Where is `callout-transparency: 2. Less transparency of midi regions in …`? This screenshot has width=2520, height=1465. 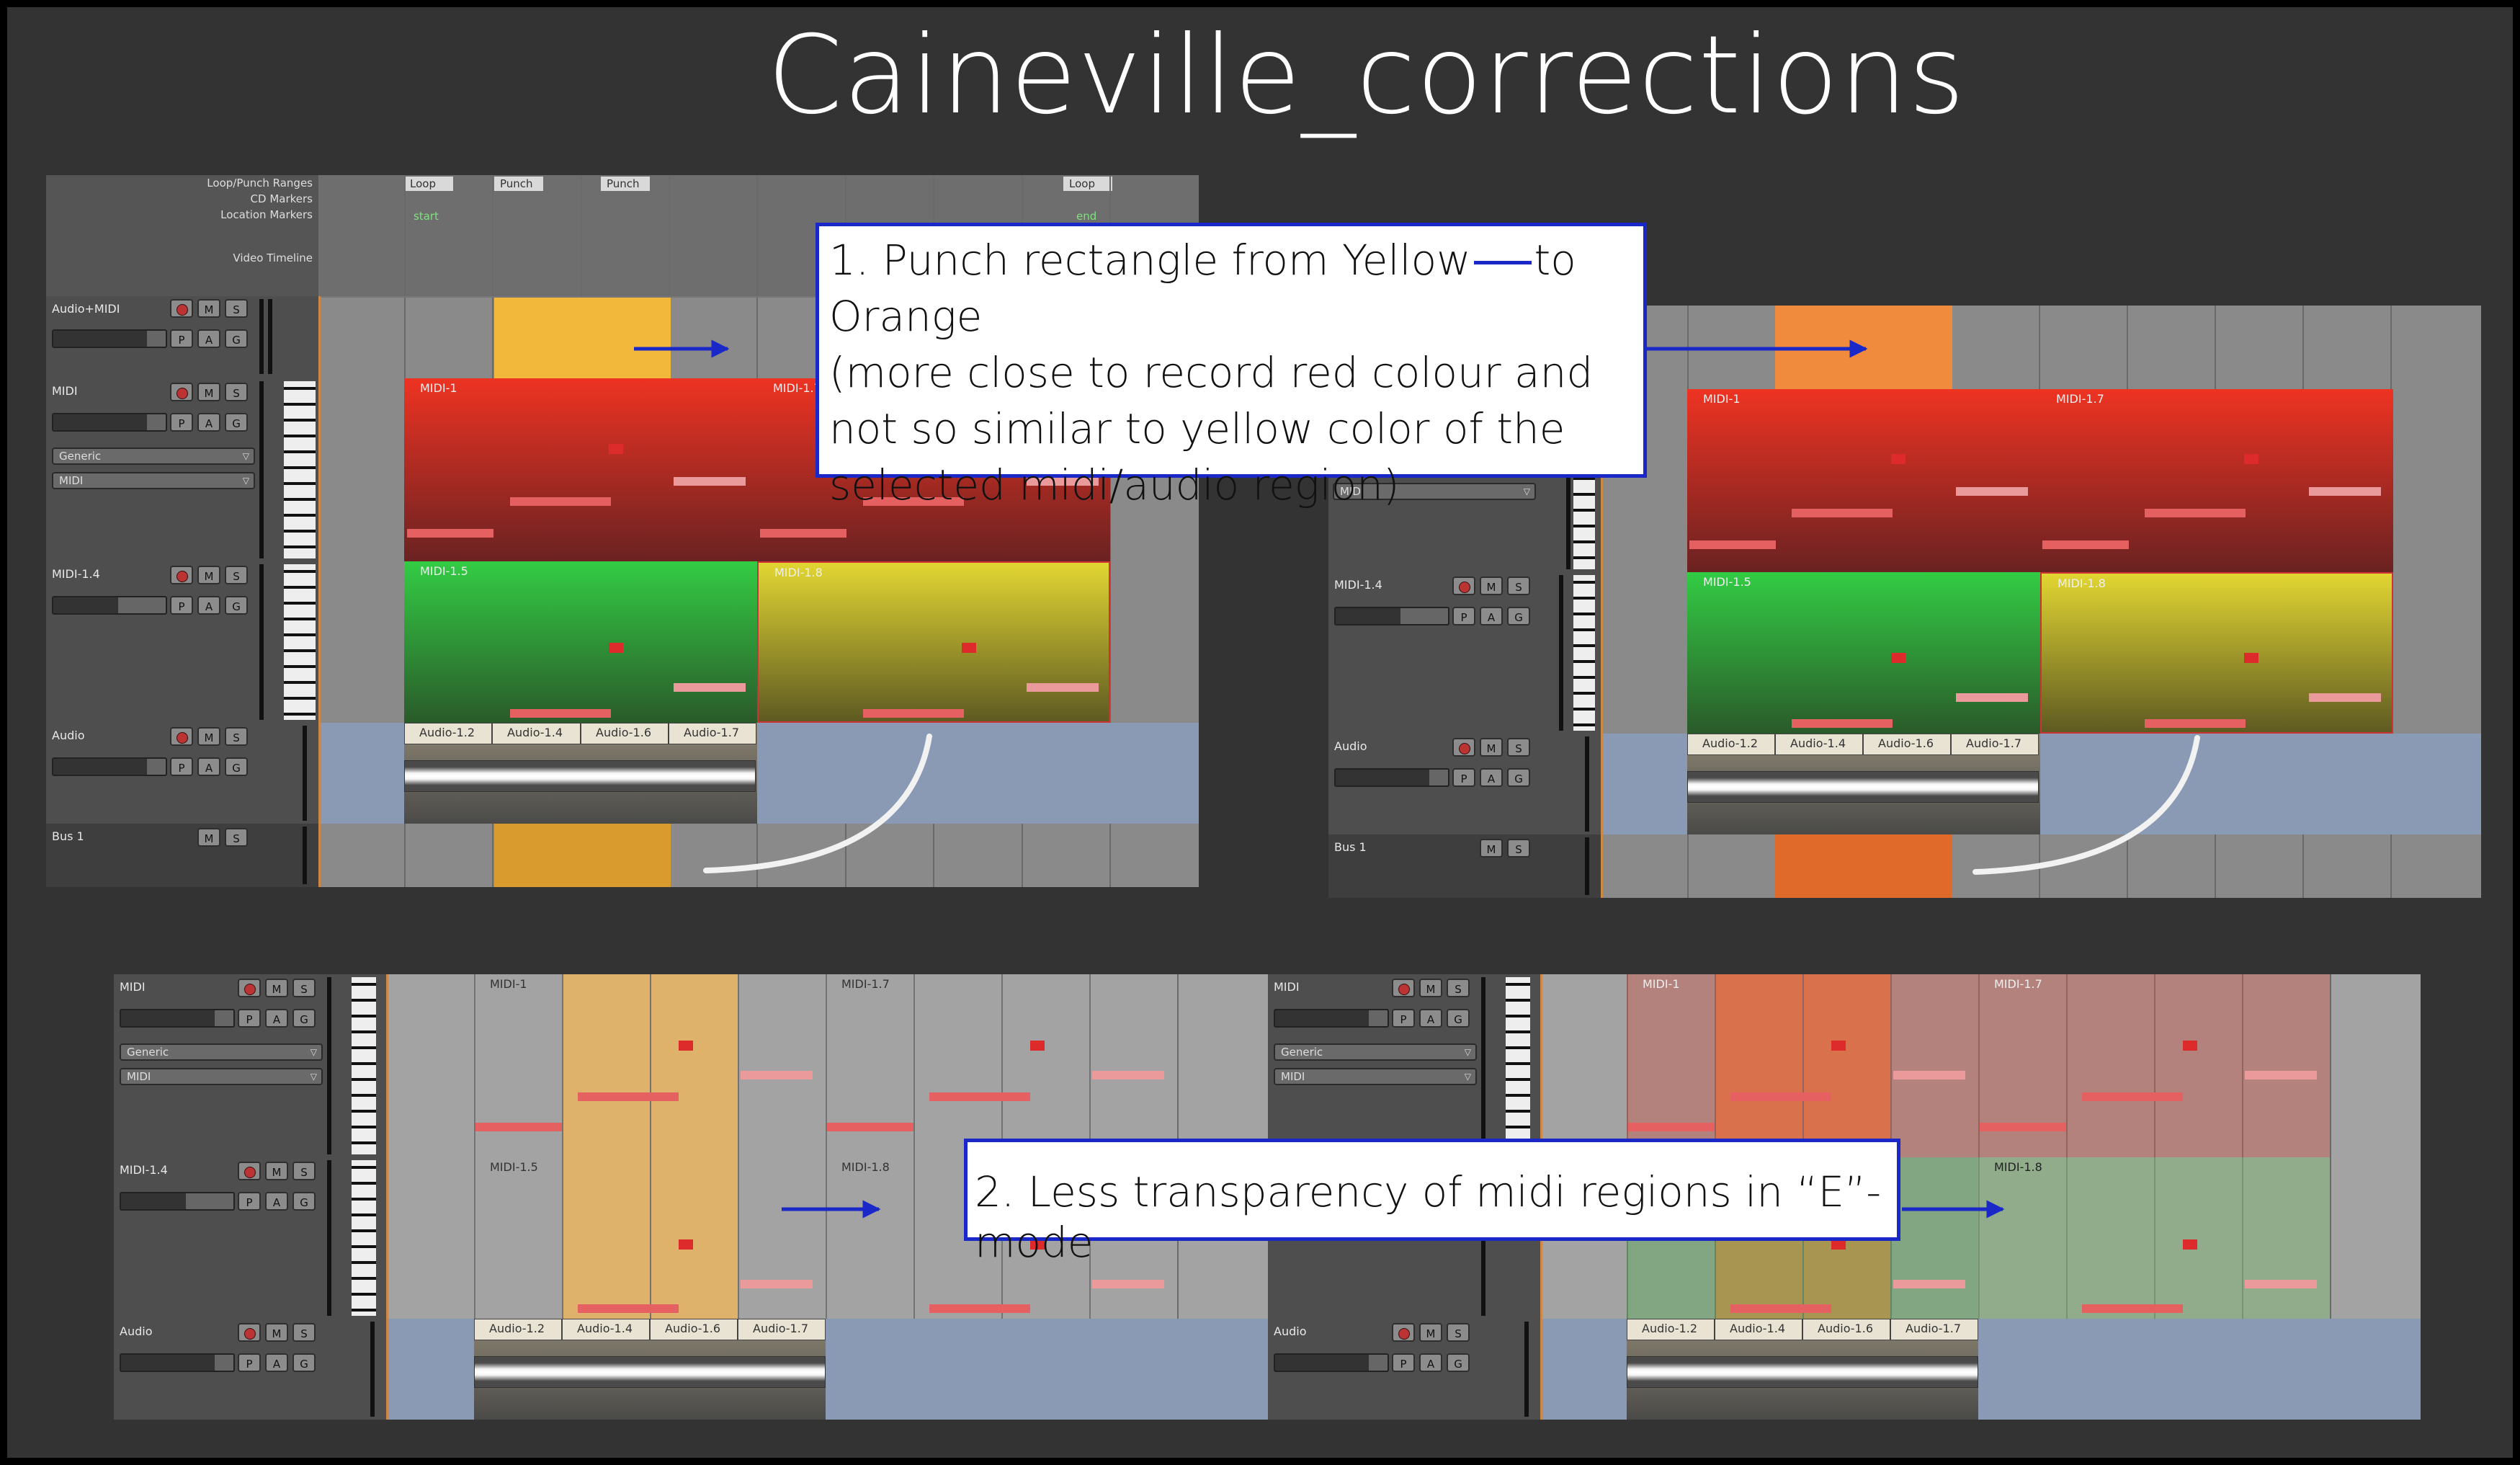
callout-transparency: 2. Less transparency of midi regions in … is located at coordinates (1432, 1203).